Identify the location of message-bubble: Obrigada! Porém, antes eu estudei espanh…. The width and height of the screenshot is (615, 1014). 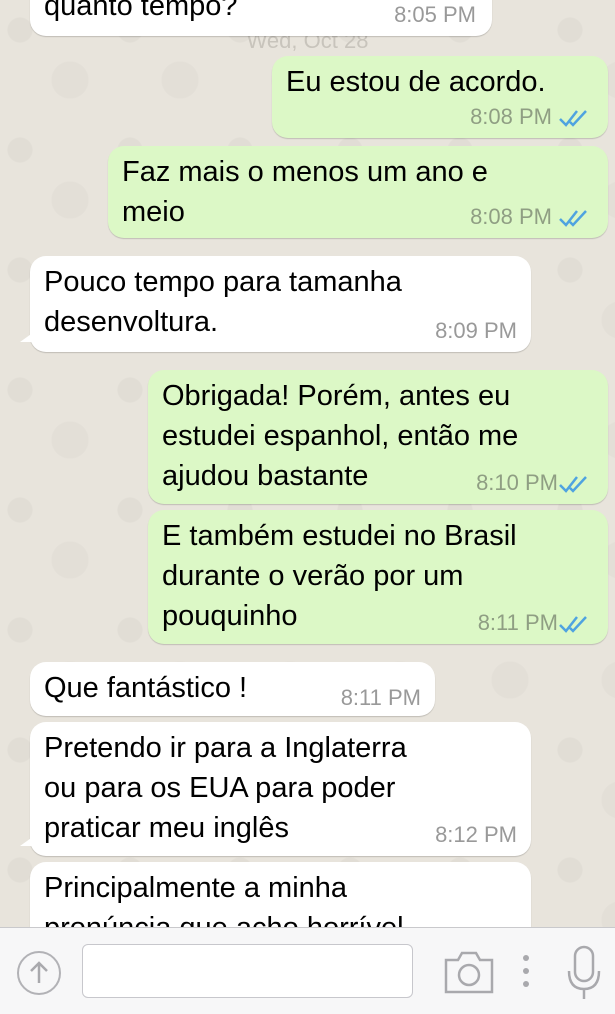
(378, 437).